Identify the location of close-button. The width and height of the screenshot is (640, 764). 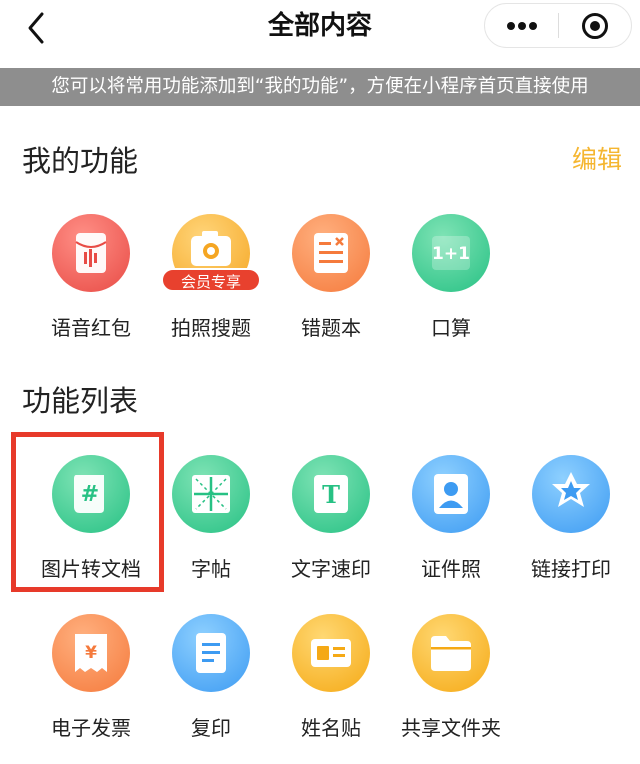
(595, 26).